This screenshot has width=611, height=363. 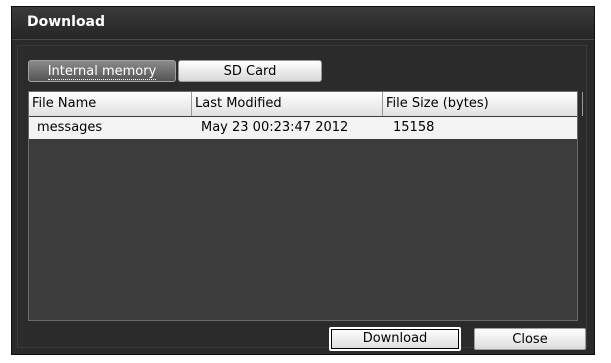 I want to click on column-header-file-name: File Name, so click(x=110, y=104).